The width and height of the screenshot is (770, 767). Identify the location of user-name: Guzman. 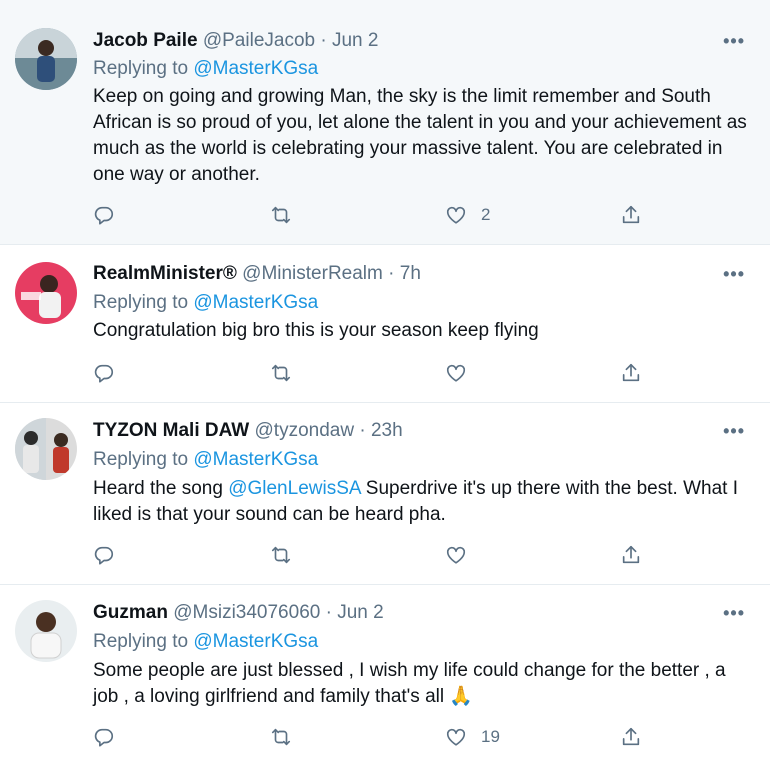
(130, 612).